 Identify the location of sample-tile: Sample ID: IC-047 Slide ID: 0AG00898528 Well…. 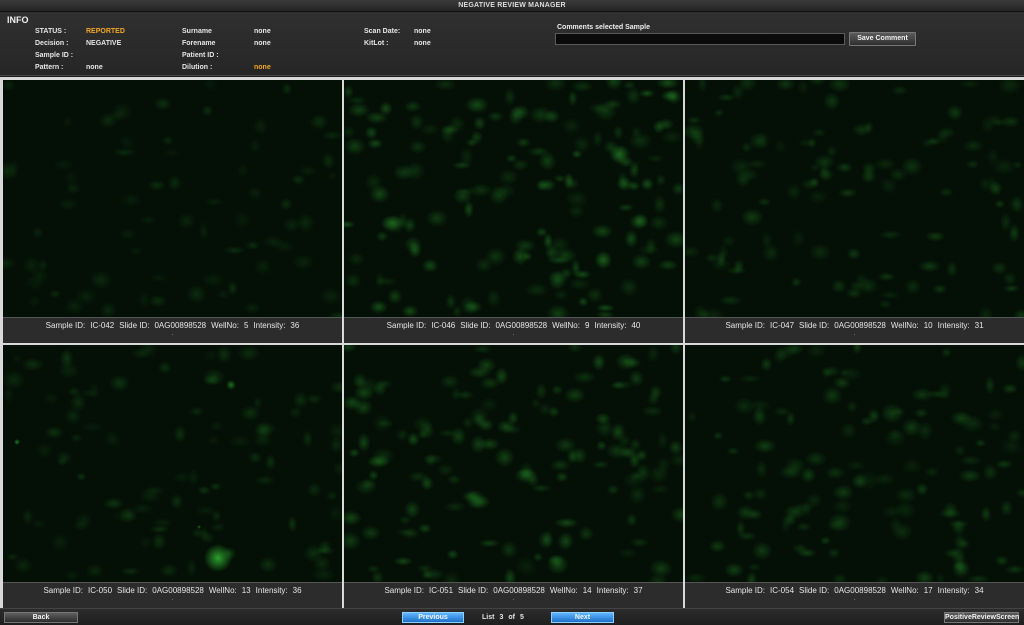
(854, 211).